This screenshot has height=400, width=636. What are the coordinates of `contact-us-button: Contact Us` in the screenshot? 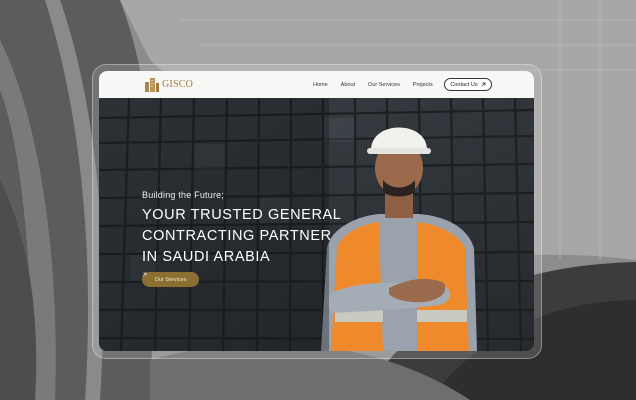 It's located at (468, 84).